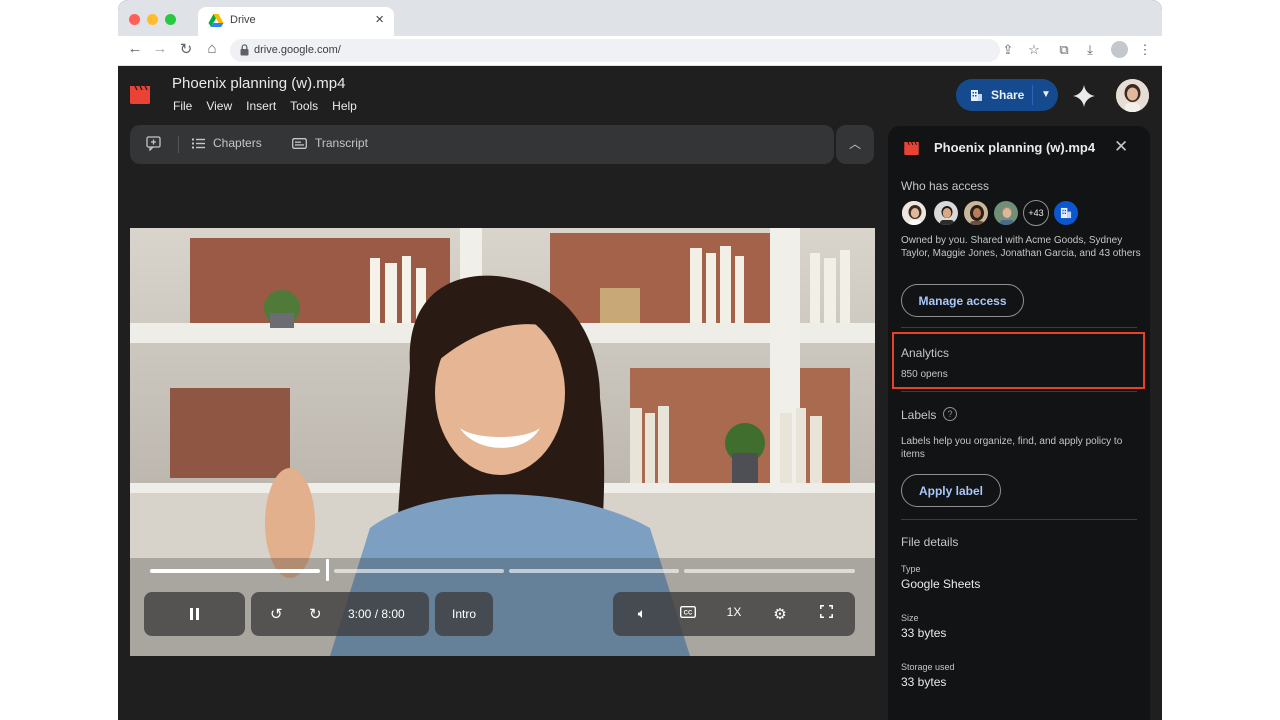 Image resolution: width=1280 pixels, height=720 pixels. Describe the element at coordinates (941, 584) in the screenshot. I see `type-value: Google Sheets` at that location.